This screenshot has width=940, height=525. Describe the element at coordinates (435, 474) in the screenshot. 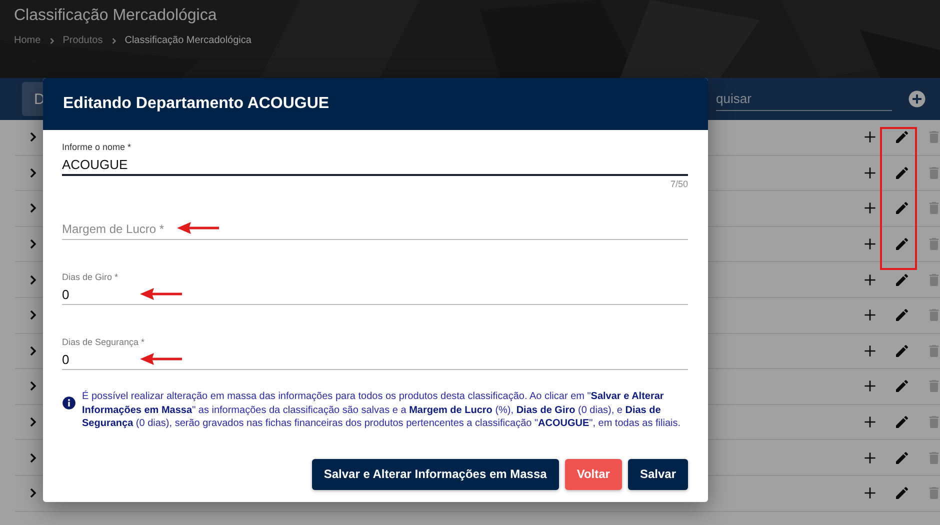

I see `dialog-button: Salvar e Alterar Informações em Massa` at that location.